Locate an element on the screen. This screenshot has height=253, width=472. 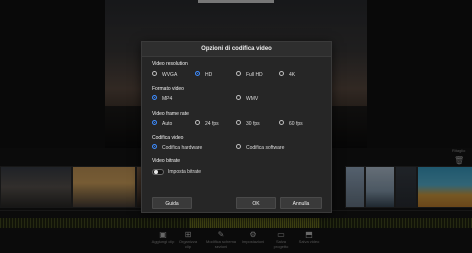
option-label: 30 fps is located at coordinates (253, 124).